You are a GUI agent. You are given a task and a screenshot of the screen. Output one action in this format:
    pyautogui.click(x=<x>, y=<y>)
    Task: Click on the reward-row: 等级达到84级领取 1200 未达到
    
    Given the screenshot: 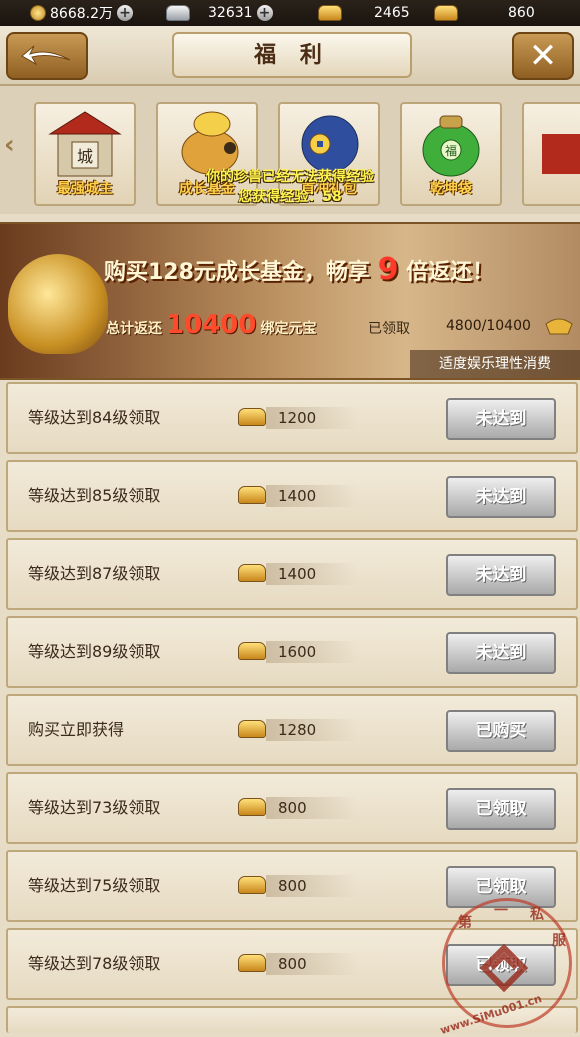 What is the action you would take?
    pyautogui.click(x=292, y=418)
    